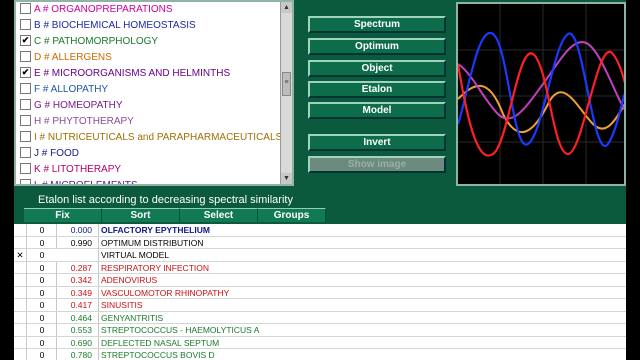 The width and height of the screenshot is (640, 360). I want to click on category-label: J # FOOD, so click(57, 153).